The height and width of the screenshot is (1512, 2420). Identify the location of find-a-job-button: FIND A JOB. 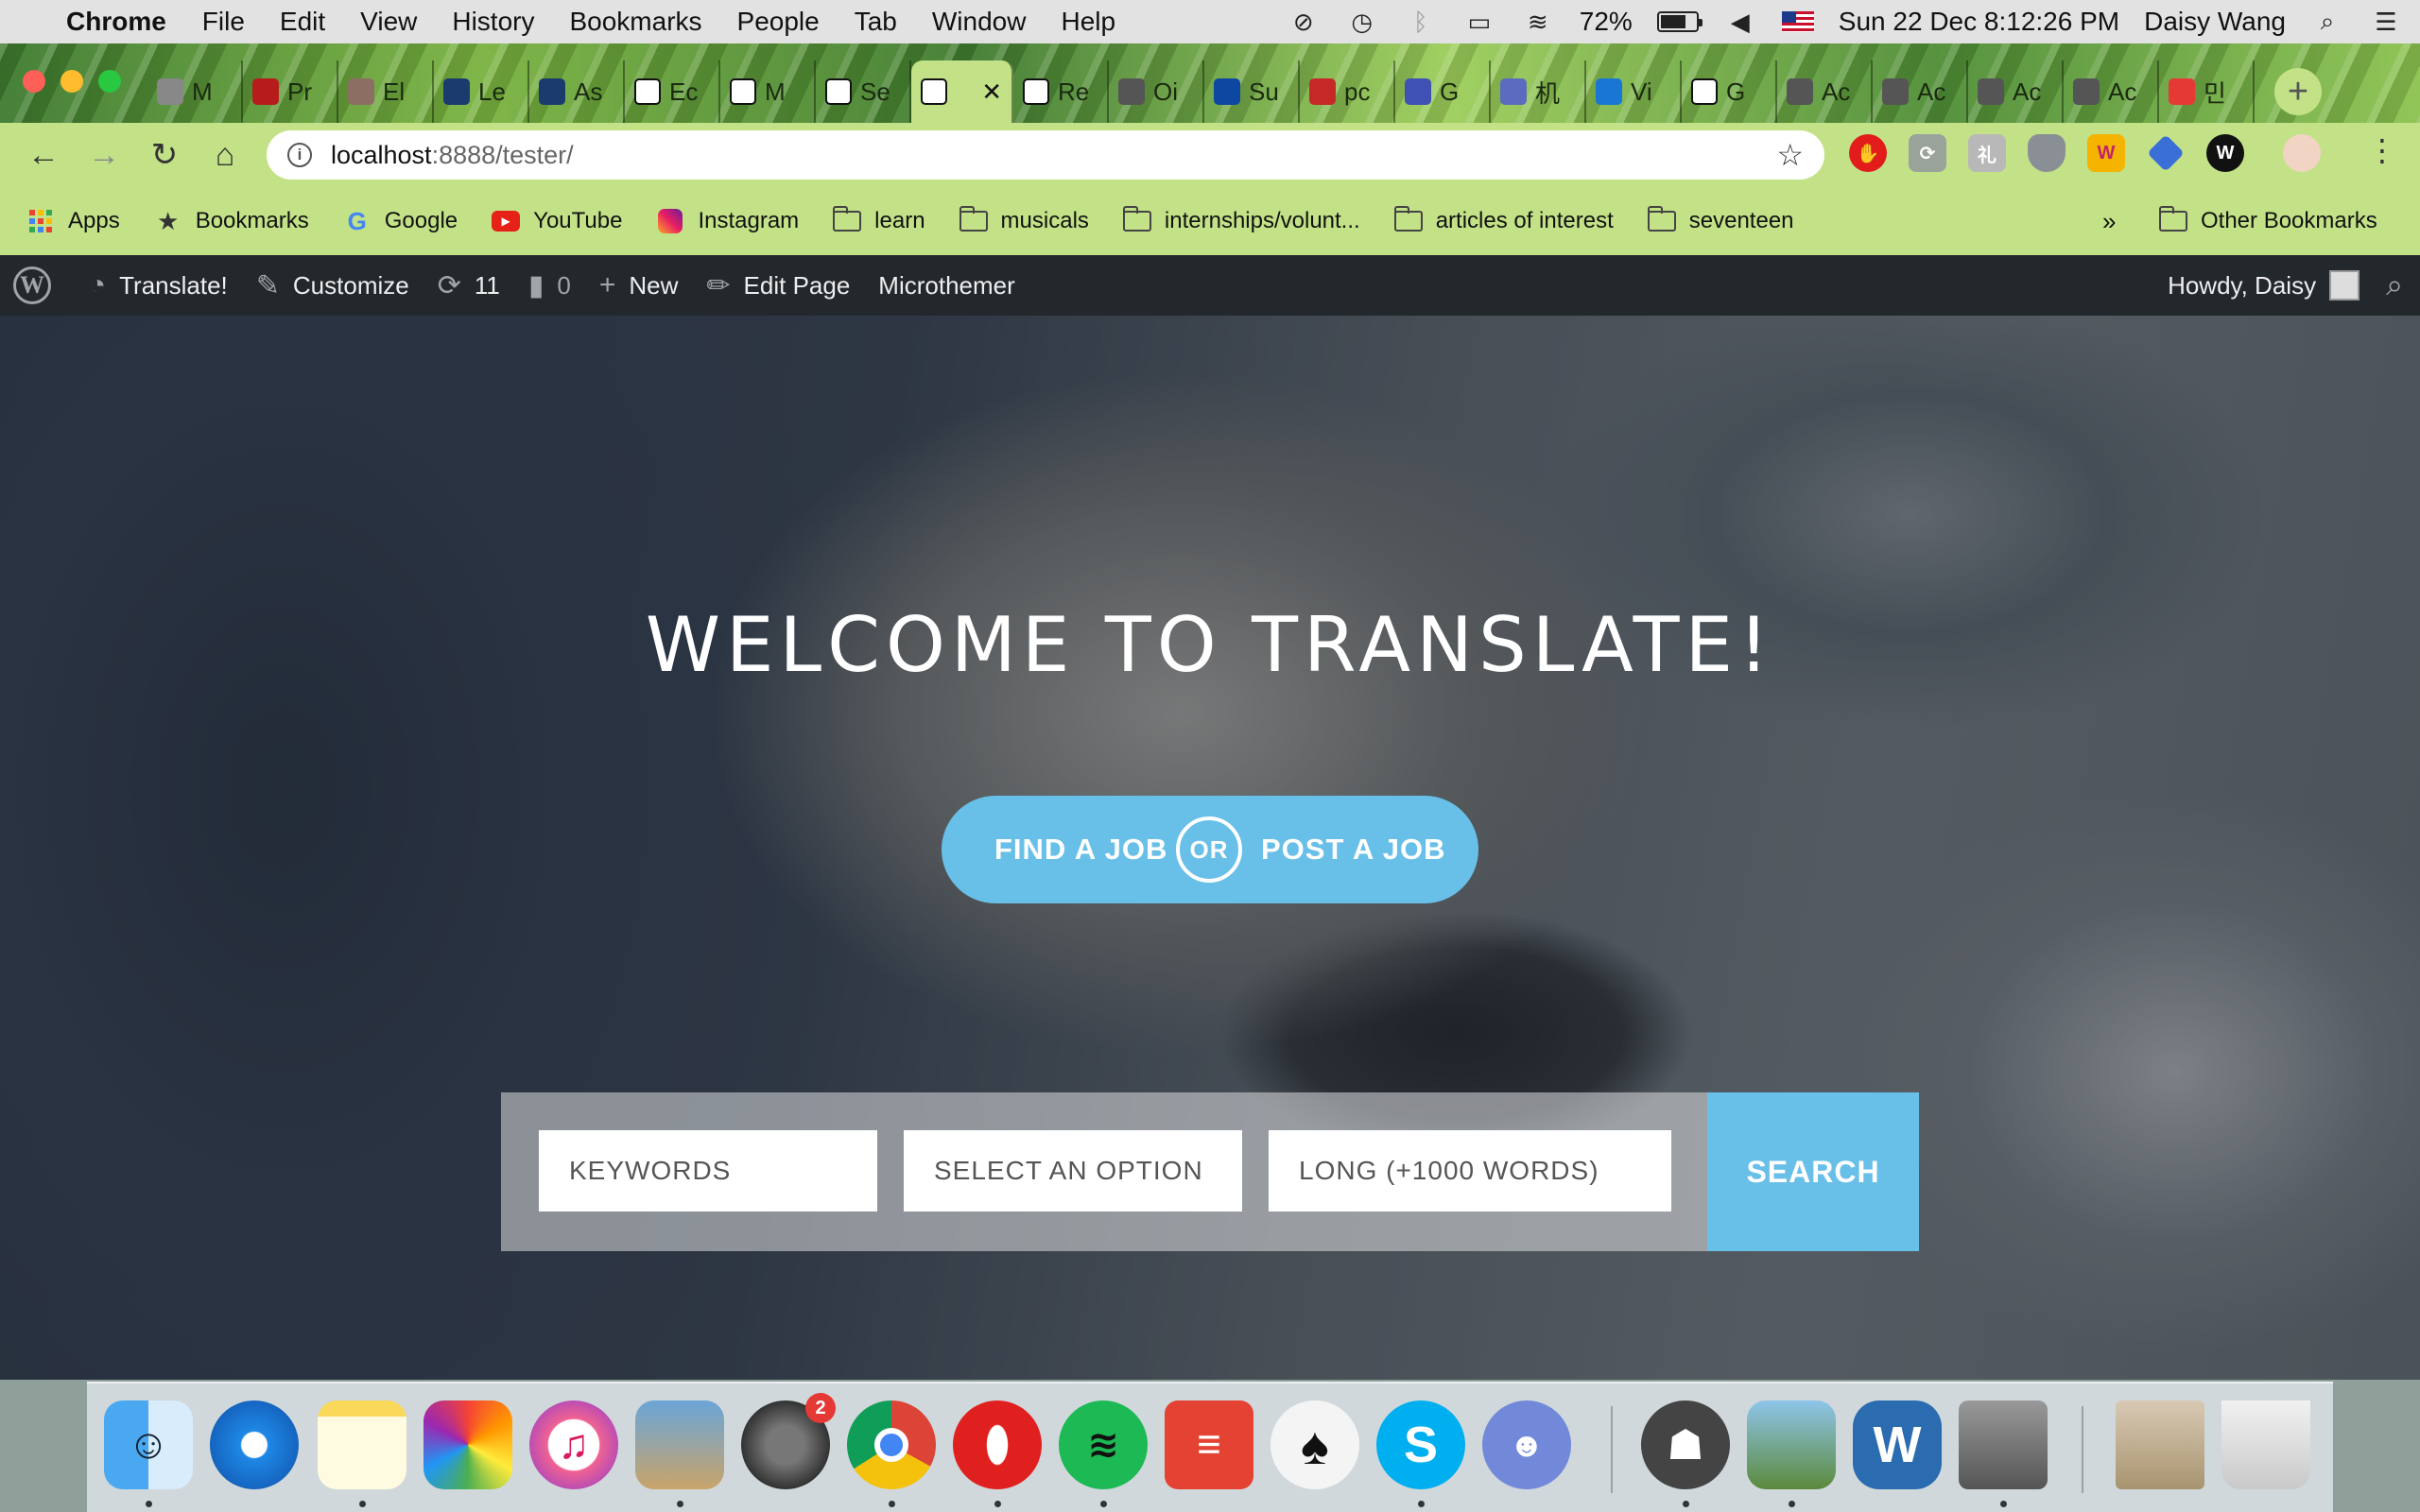
(1080, 850).